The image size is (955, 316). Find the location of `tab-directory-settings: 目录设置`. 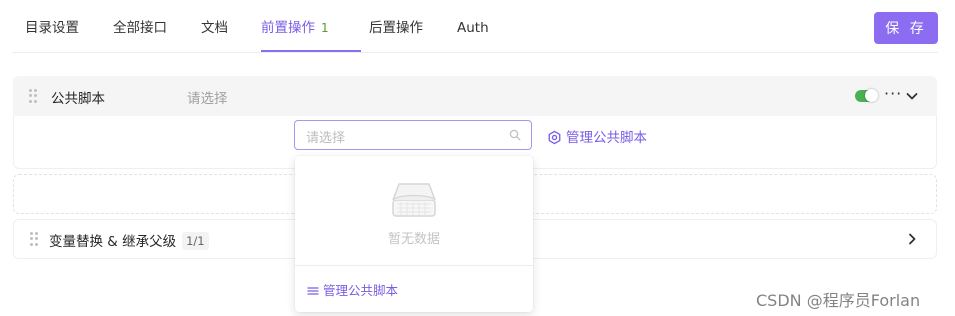

tab-directory-settings: 目录设置 is located at coordinates (52, 26).